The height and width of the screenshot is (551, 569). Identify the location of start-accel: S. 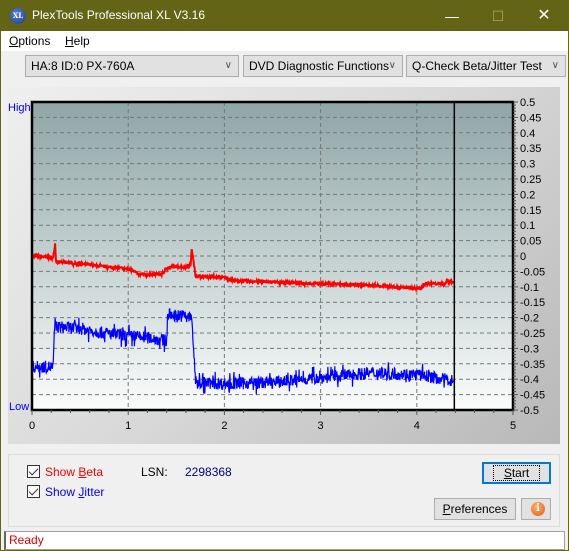
(507, 473).